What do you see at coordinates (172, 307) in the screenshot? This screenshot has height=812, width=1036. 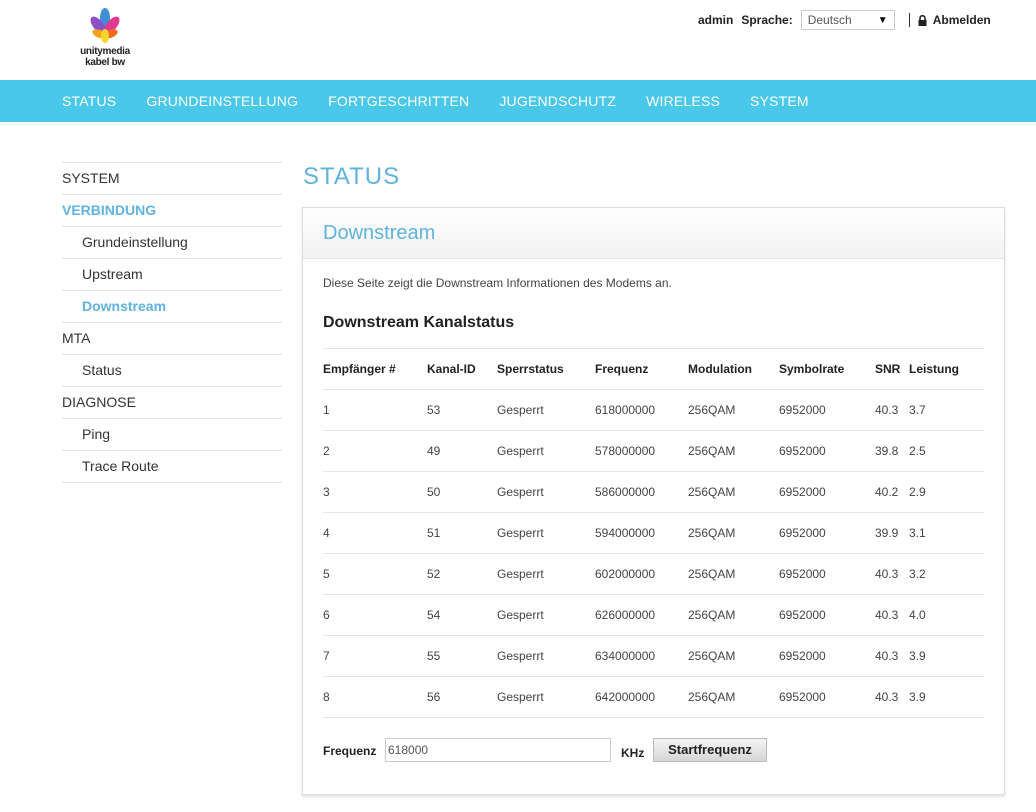 I see `sidebar-item-downstream: Downstream` at bounding box center [172, 307].